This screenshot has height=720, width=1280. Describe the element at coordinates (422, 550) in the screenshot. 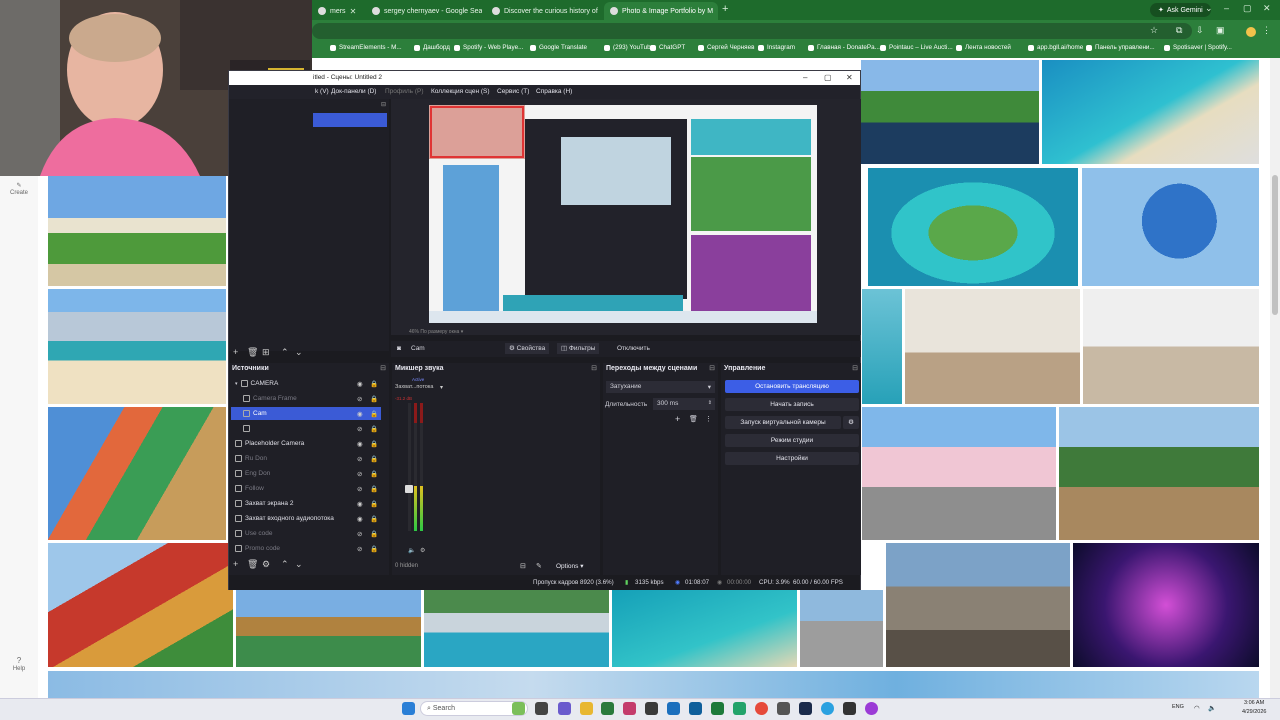

I see `mixer-settings-icon: ⚙` at that location.